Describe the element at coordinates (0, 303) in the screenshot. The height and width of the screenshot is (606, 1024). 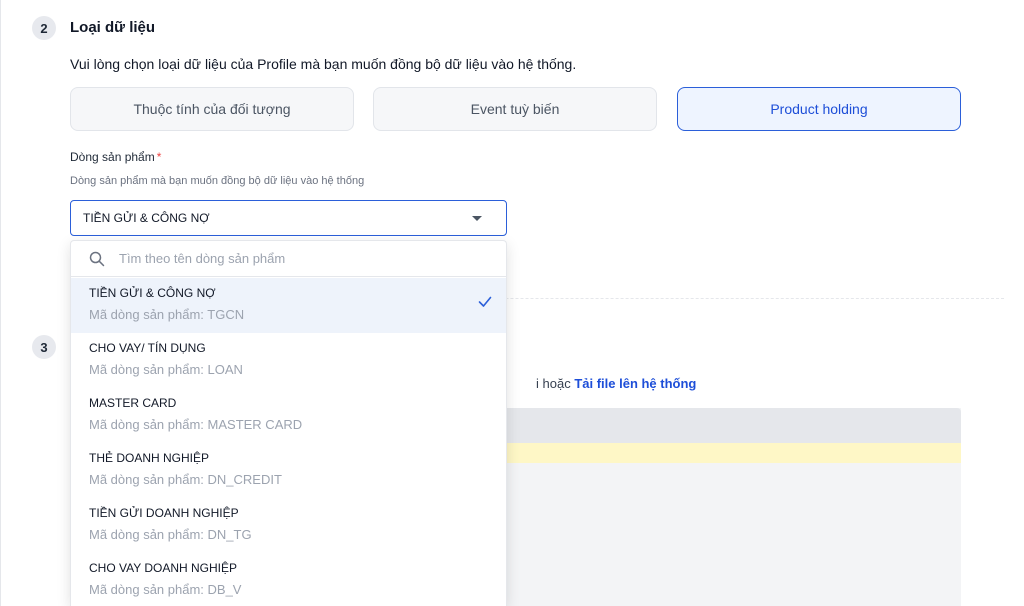
I see `page-left-border` at that location.